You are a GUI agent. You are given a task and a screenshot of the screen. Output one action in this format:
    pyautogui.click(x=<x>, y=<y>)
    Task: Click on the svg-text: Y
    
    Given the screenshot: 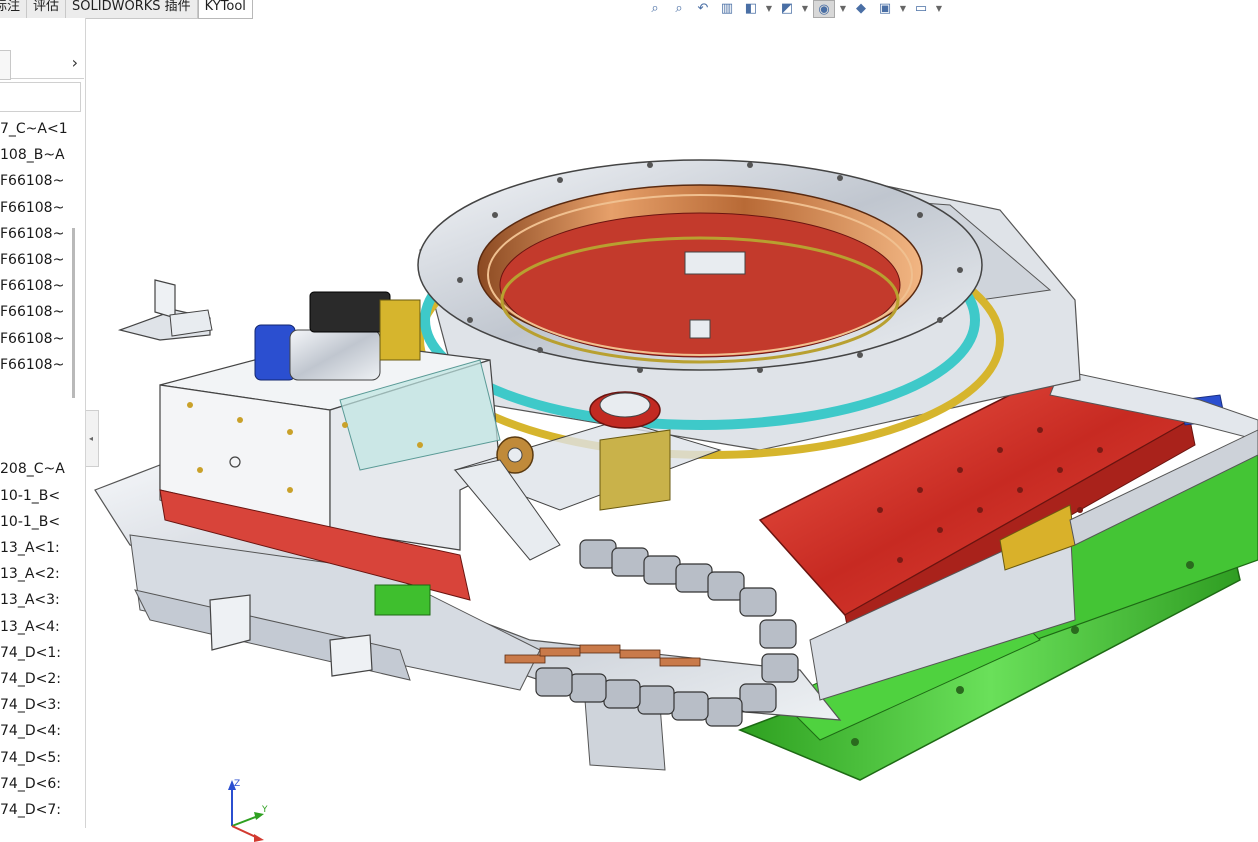 What is the action you would take?
    pyautogui.click(x=264, y=810)
    